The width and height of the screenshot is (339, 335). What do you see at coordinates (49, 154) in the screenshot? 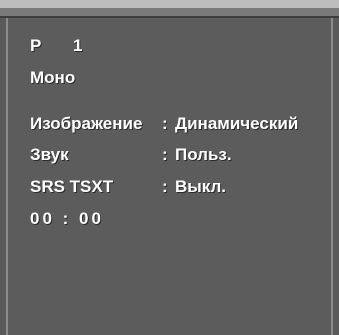
I see `setting-label-sound: Звук` at bounding box center [49, 154].